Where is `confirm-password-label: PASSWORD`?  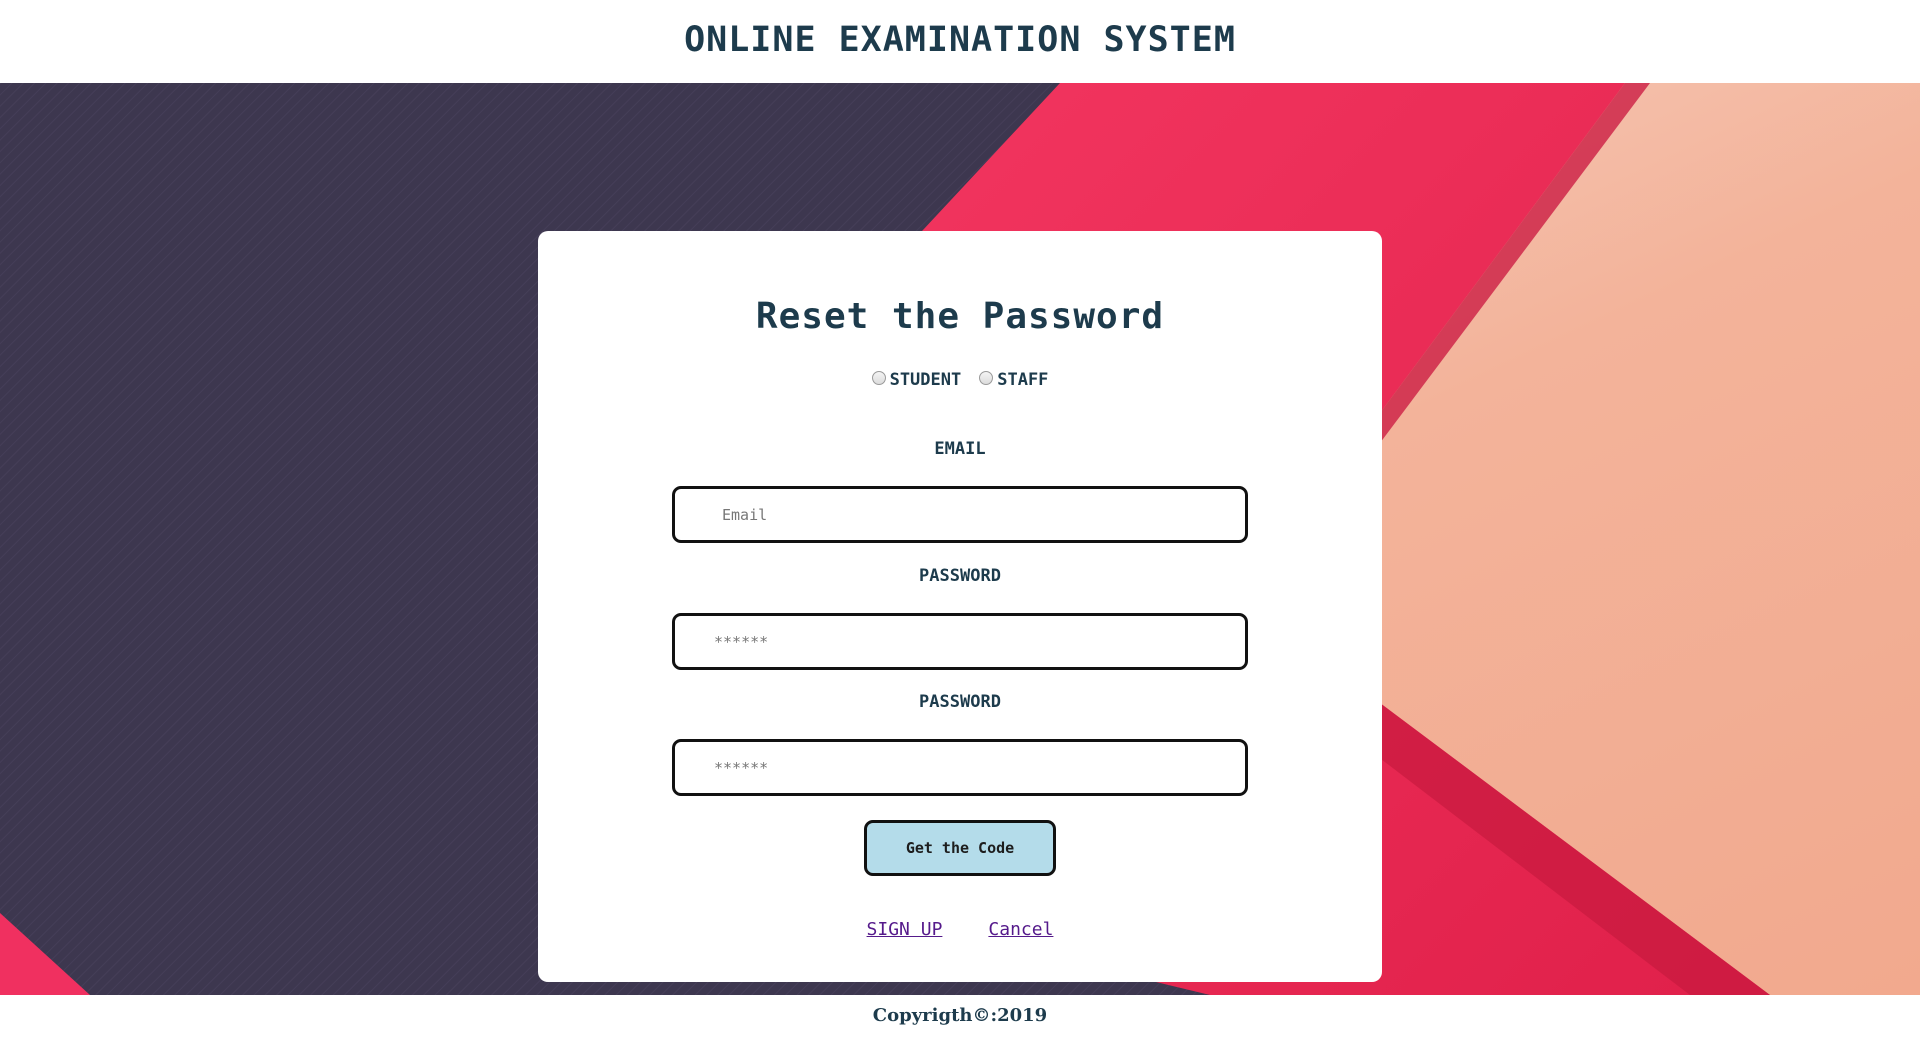 confirm-password-label: PASSWORD is located at coordinates (960, 702).